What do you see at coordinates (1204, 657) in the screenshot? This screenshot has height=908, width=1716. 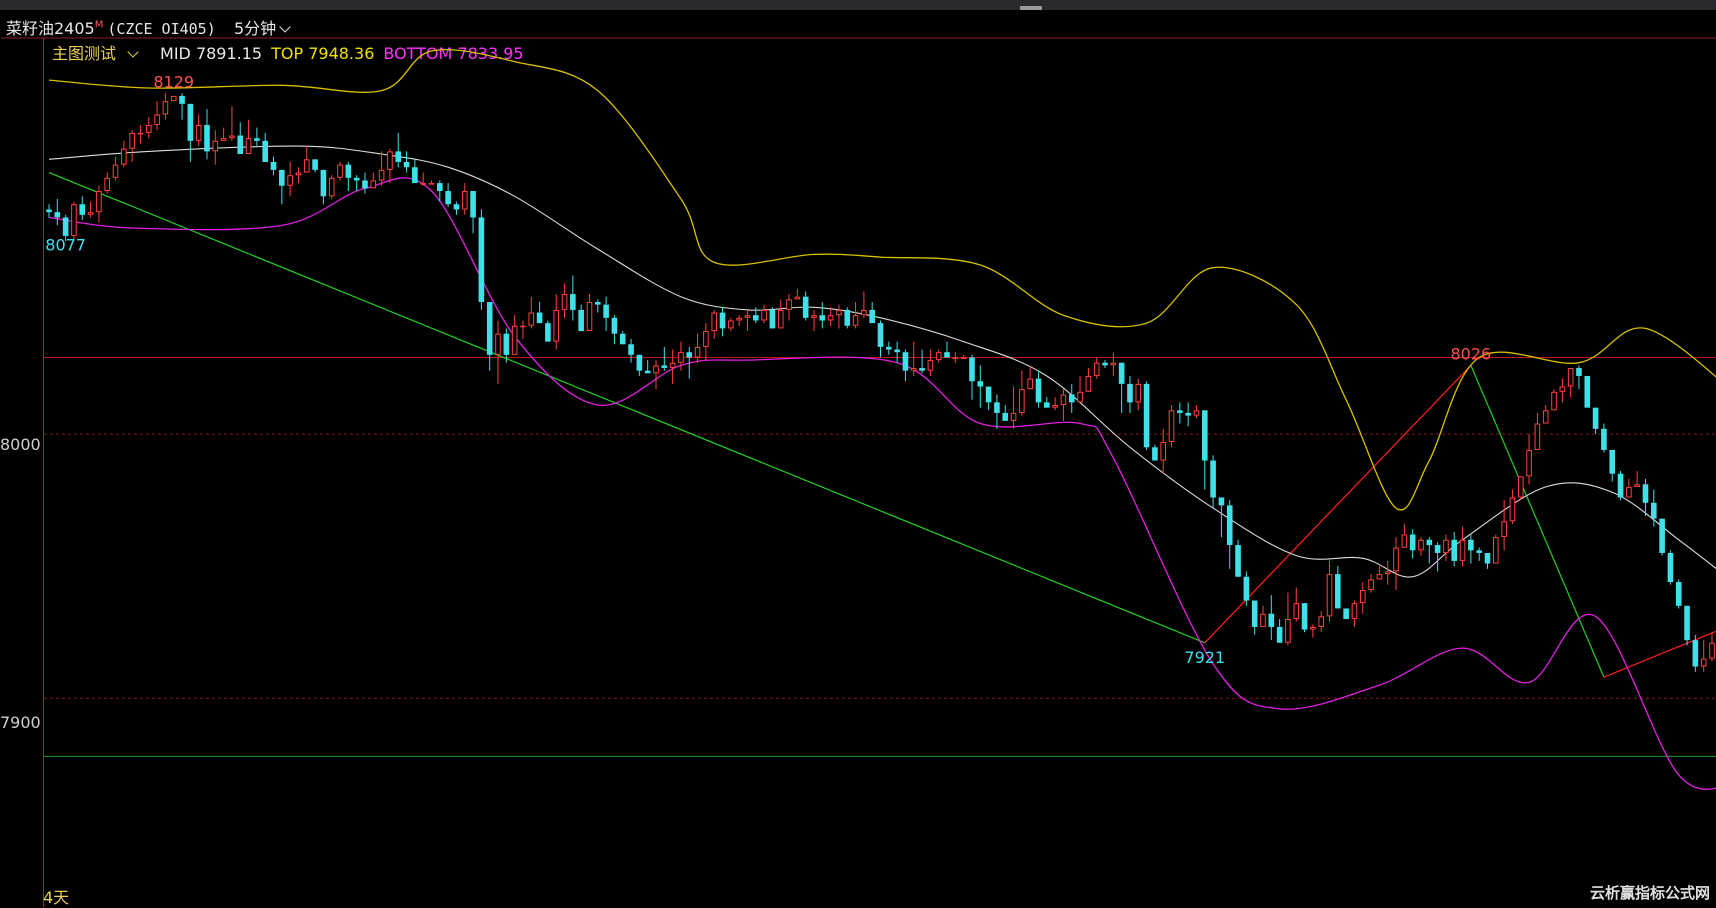 I see `peak-label: 7921` at bounding box center [1204, 657].